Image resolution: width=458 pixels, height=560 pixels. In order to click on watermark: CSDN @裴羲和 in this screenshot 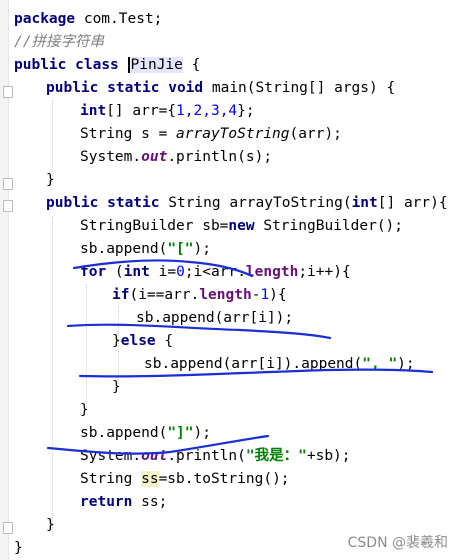, I will do `click(397, 543)`.